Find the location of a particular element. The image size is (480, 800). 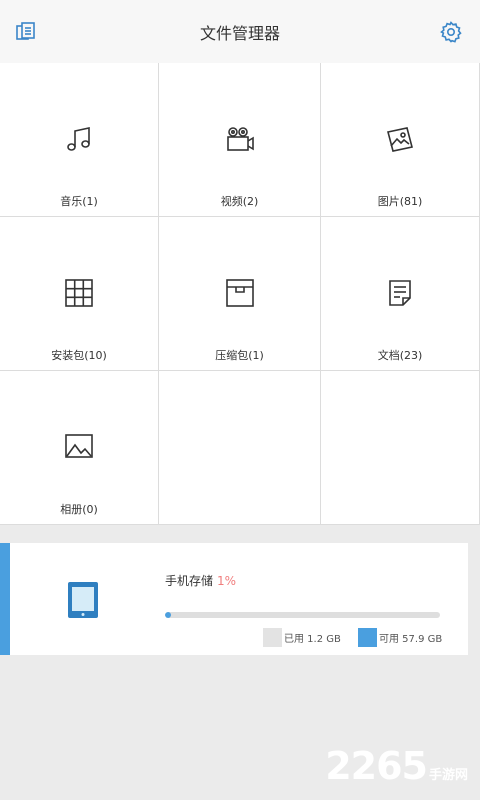

legend-available: 可用 57.9 GB is located at coordinates (400, 637).